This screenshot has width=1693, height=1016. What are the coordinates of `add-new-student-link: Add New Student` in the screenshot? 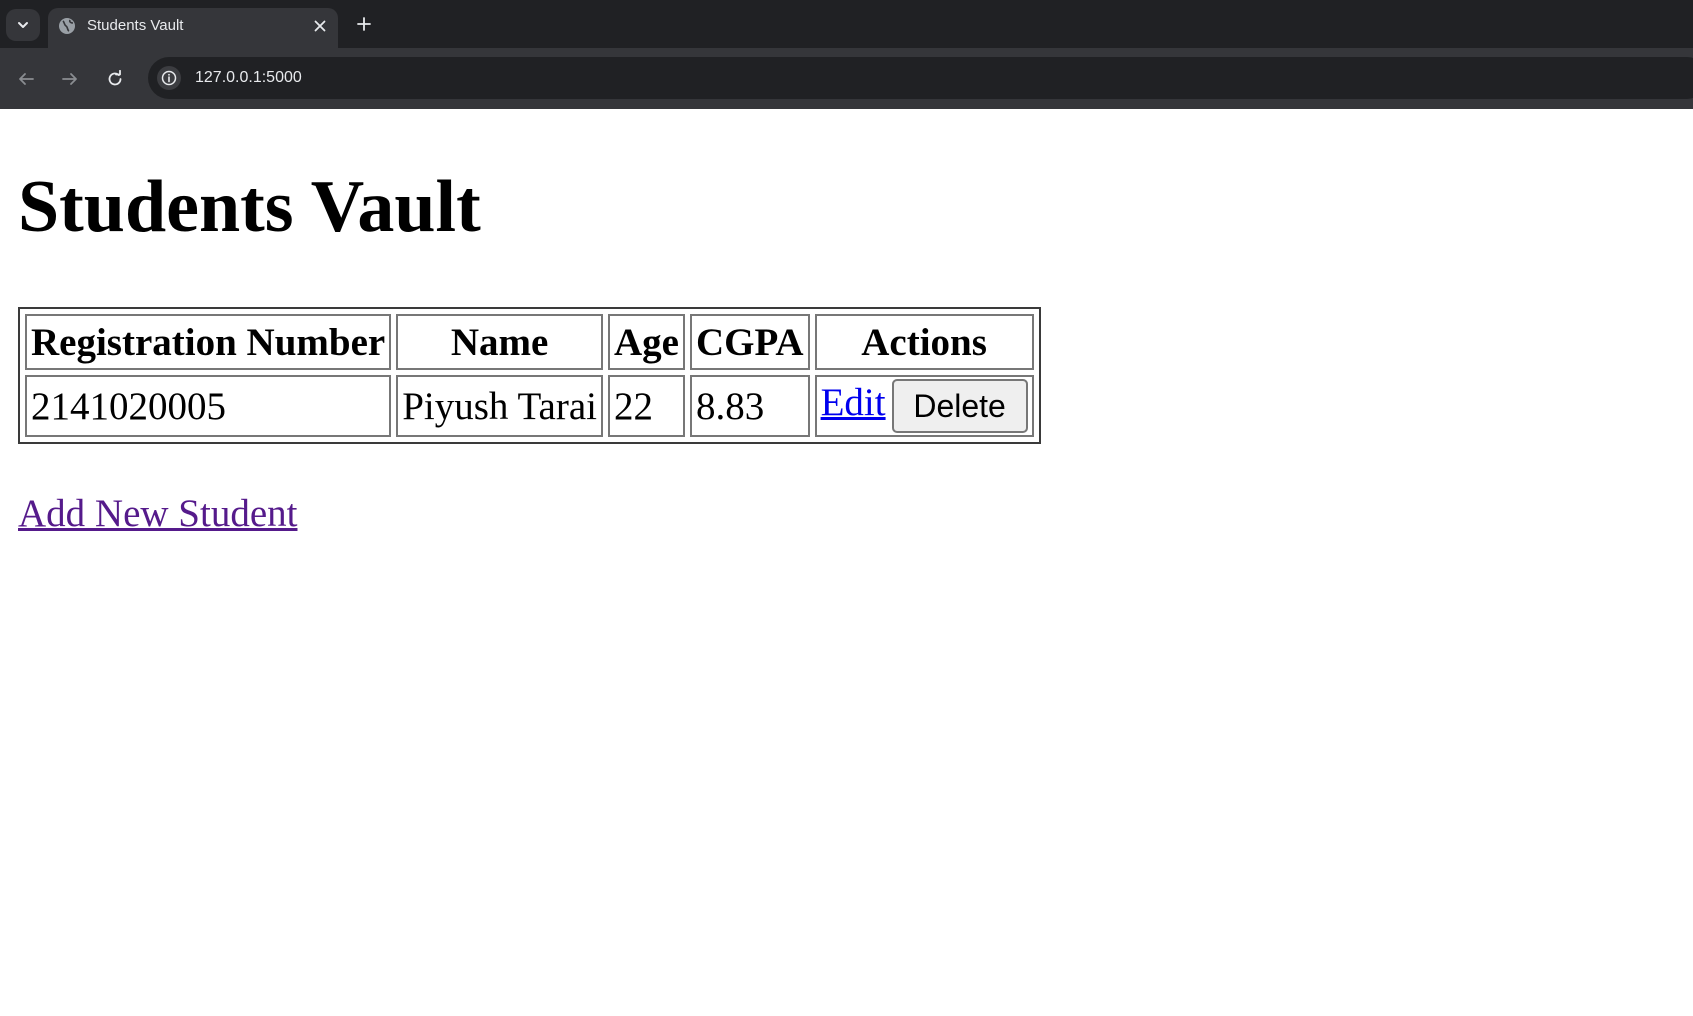 It's located at (157, 513).